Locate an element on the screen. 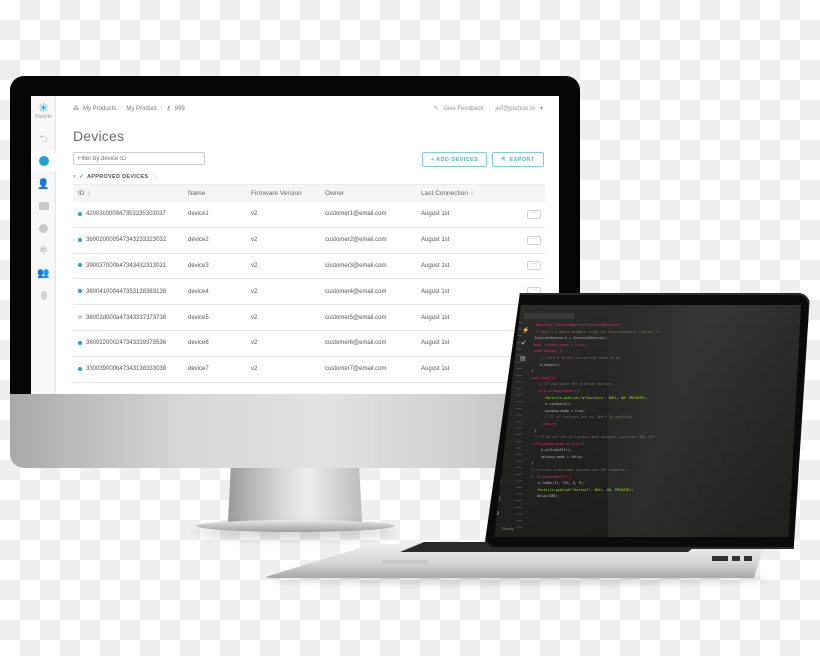 The width and height of the screenshot is (820, 656). device-name-cell: device2 is located at coordinates (198, 240).